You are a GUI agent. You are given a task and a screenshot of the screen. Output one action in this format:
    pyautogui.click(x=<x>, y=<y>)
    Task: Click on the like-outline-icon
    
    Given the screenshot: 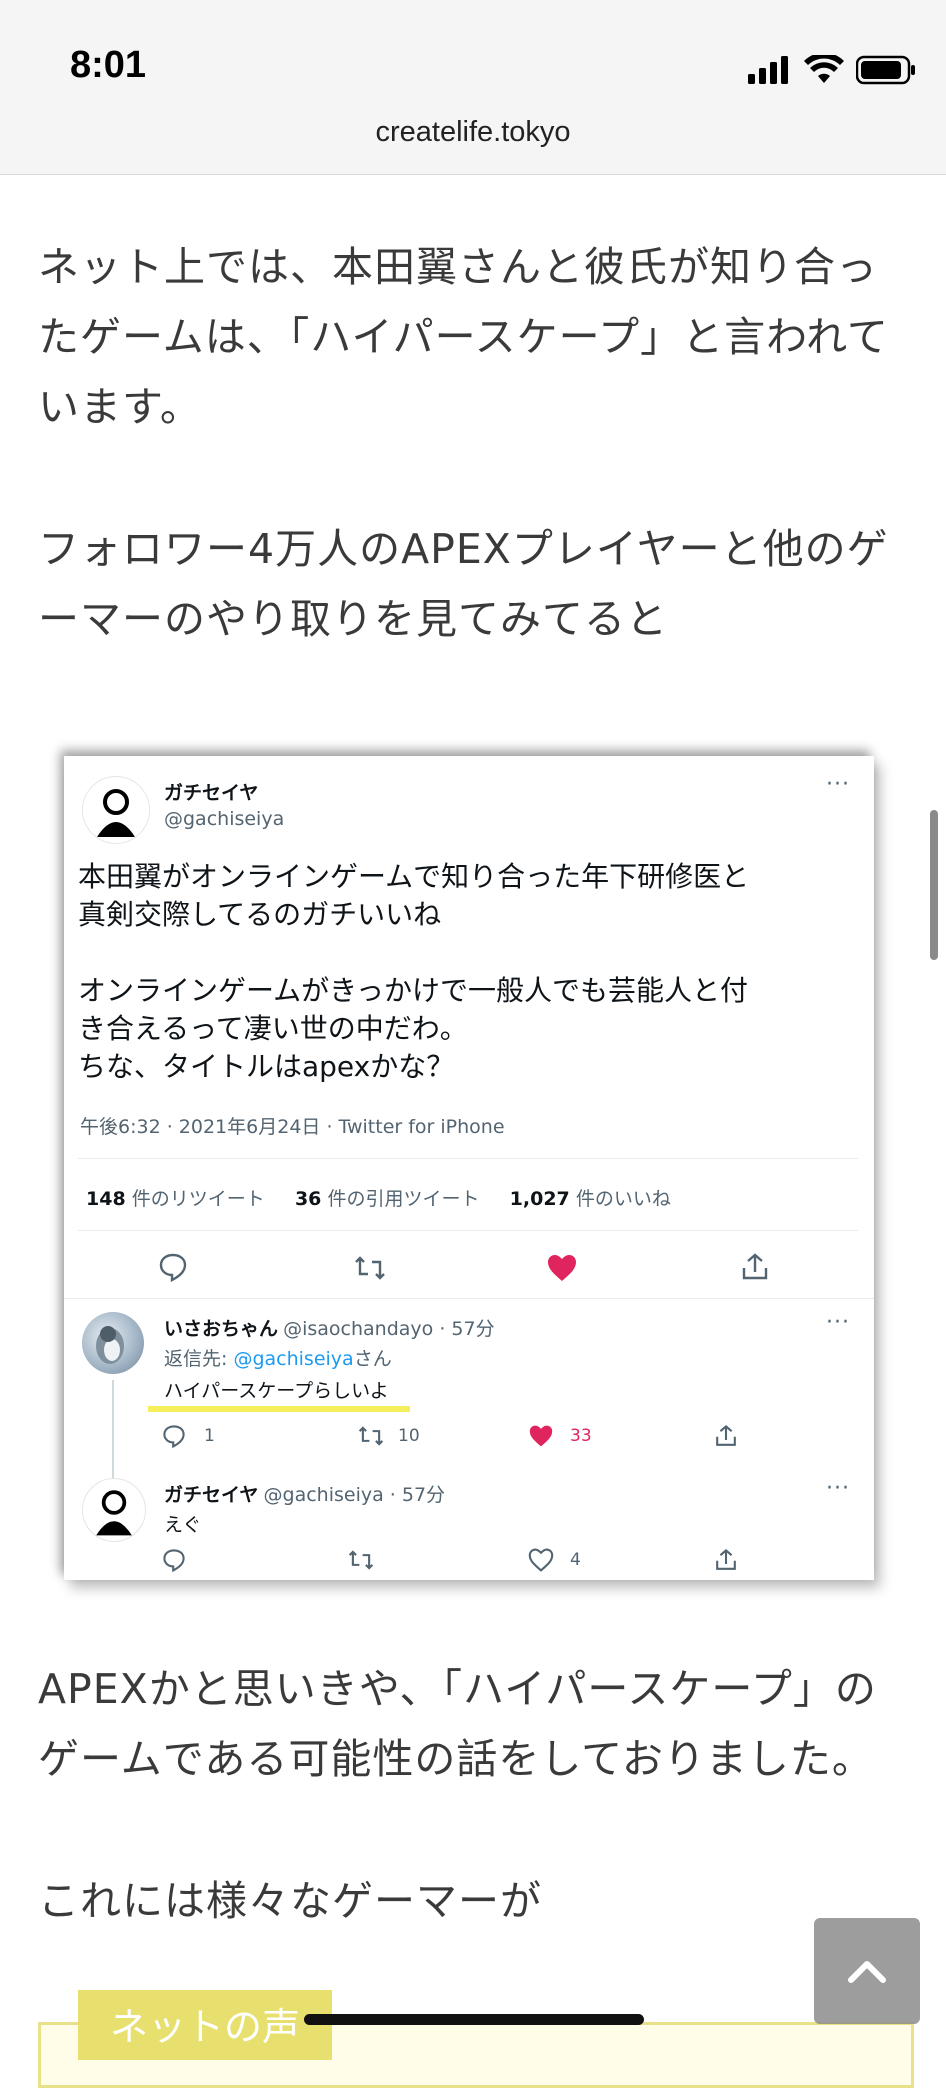 What is the action you would take?
    pyautogui.click(x=541, y=1560)
    